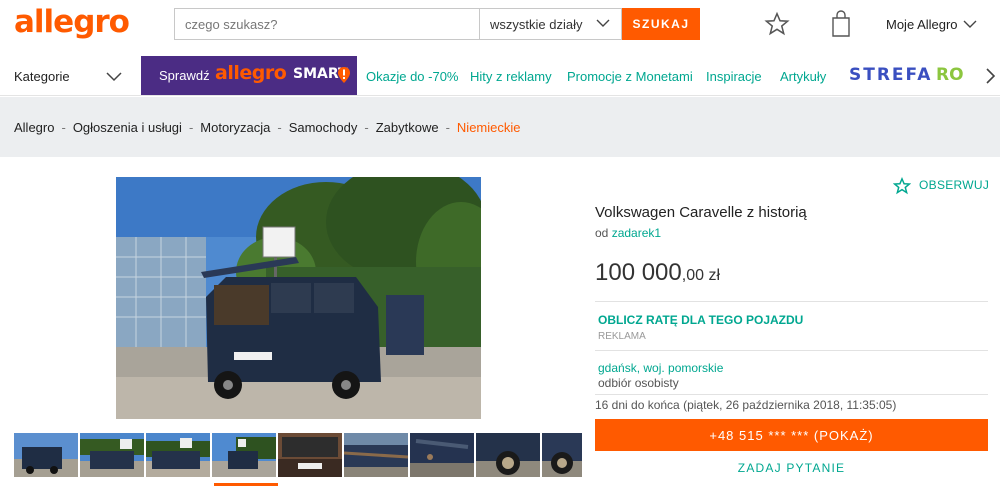 Image resolution: width=1000 pixels, height=500 pixels. What do you see at coordinates (956, 75) in the screenshot?
I see `nav-link-cut-off: RO` at bounding box center [956, 75].